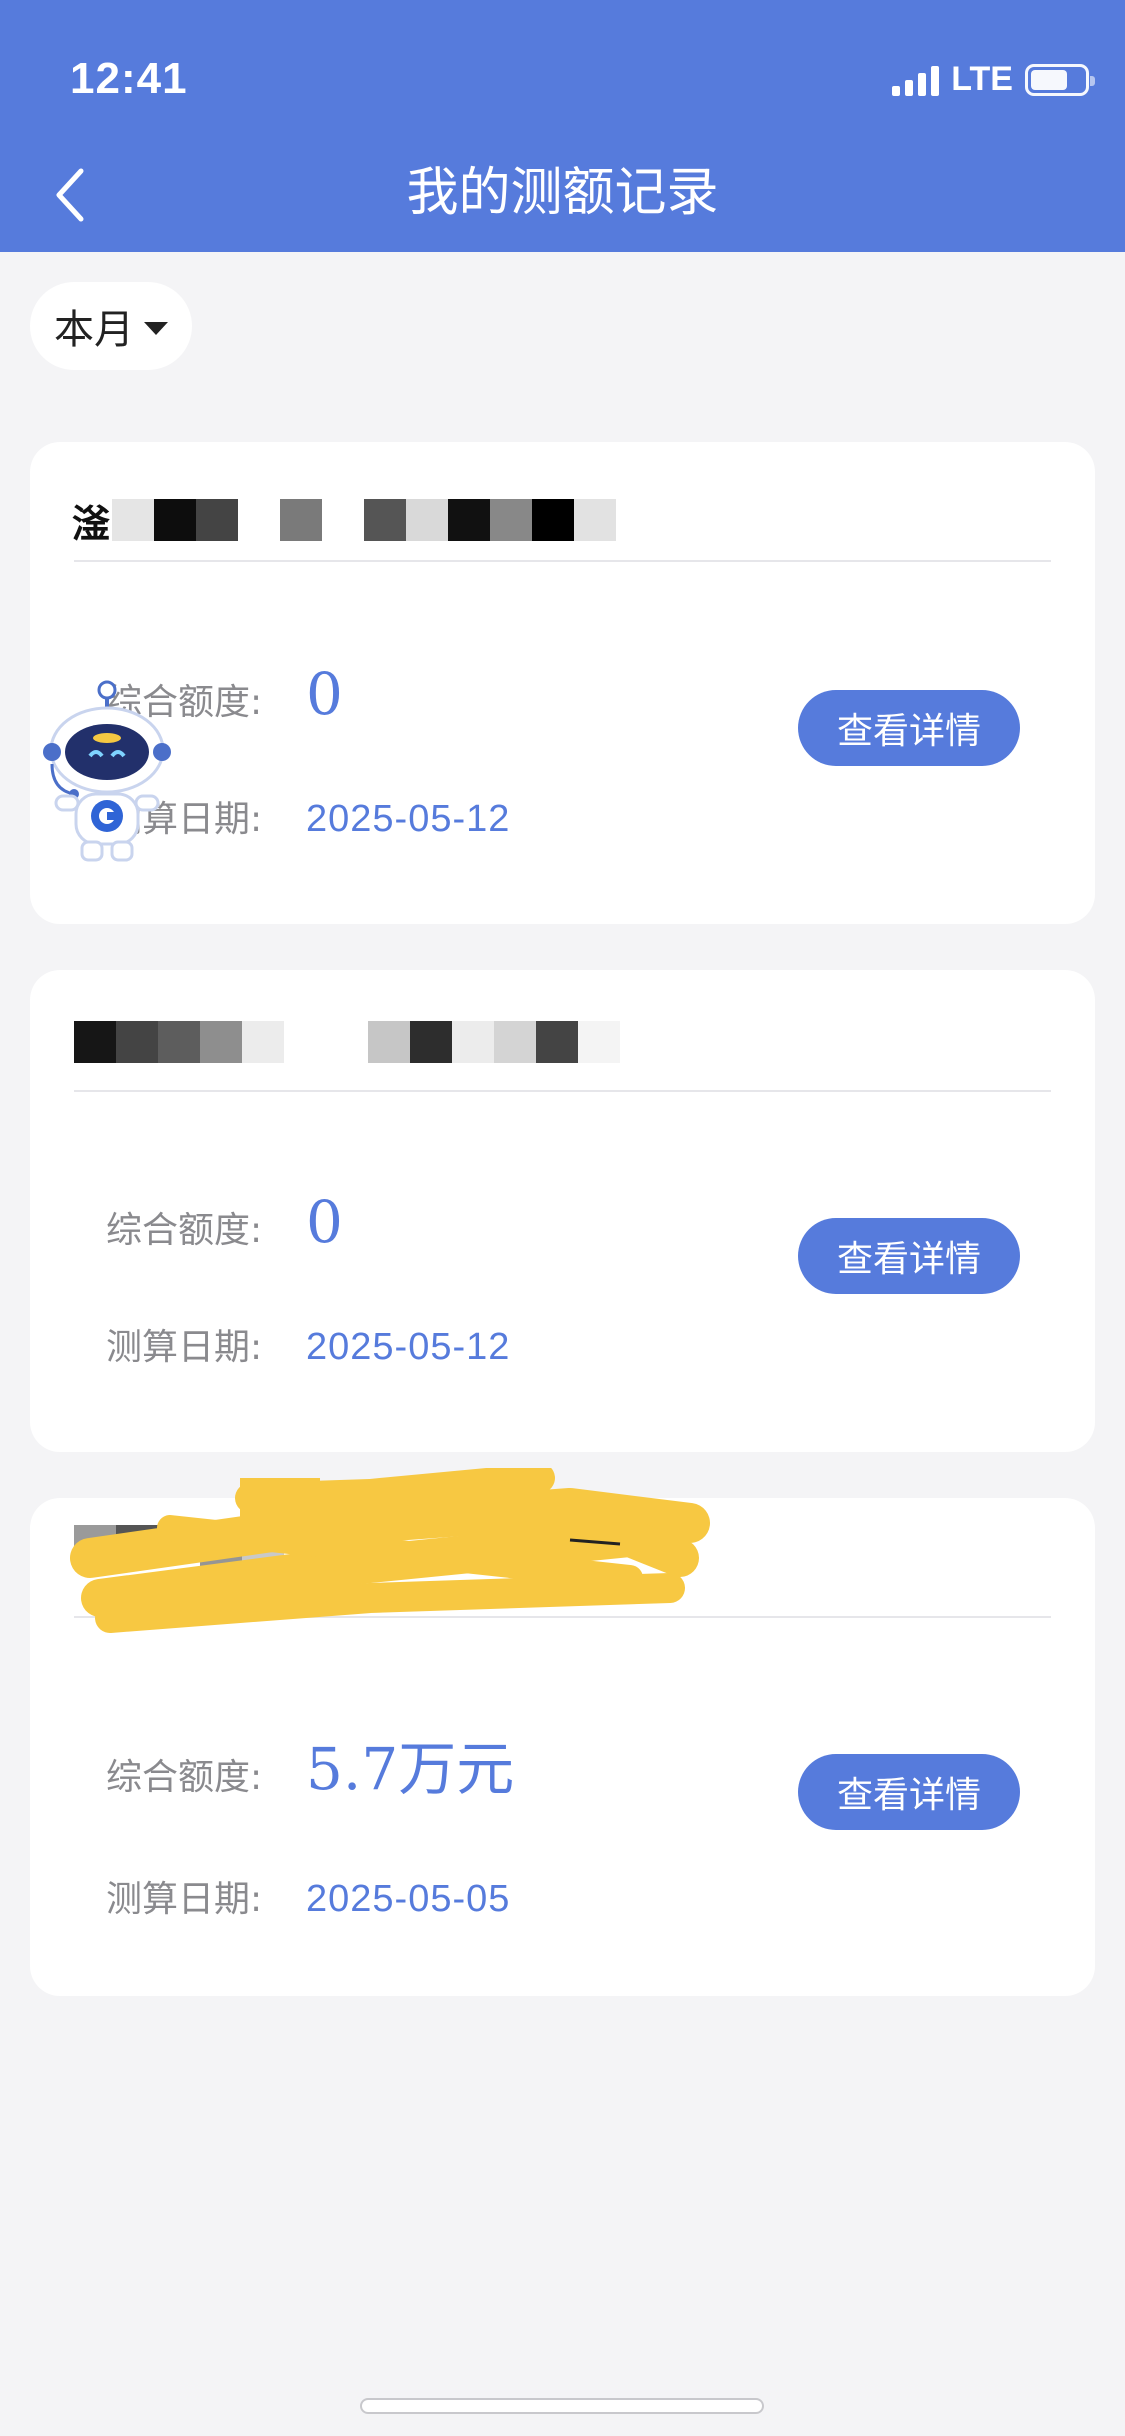 The height and width of the screenshot is (2436, 1125). I want to click on date-row: 测算日期: 2025-05-05, so click(308, 1896).